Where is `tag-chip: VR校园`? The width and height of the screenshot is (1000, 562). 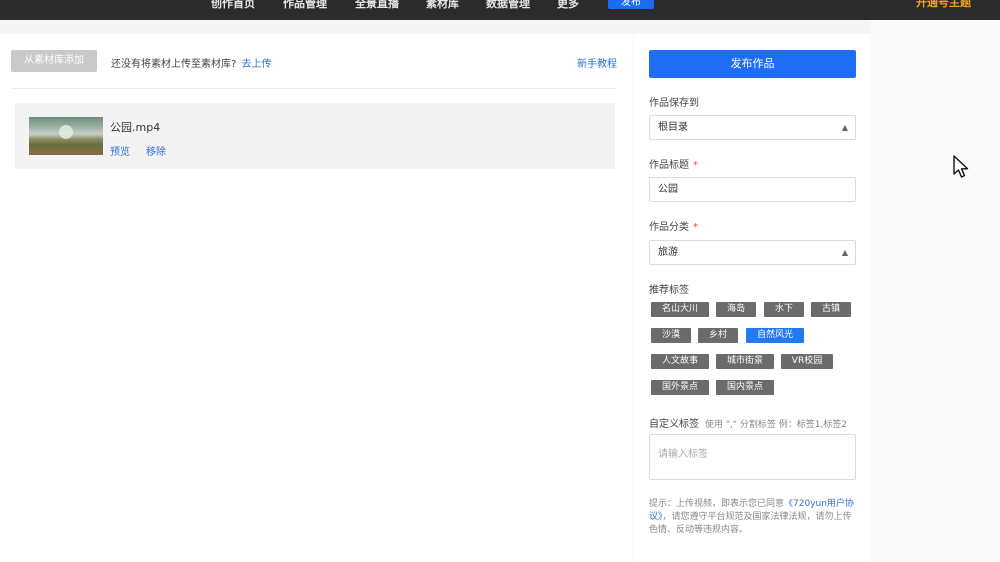
tag-chip: VR校园 is located at coordinates (807, 361).